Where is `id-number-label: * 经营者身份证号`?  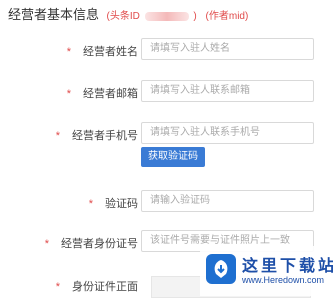
id-number-label: * 经营者身份证号 is located at coordinates (91, 243).